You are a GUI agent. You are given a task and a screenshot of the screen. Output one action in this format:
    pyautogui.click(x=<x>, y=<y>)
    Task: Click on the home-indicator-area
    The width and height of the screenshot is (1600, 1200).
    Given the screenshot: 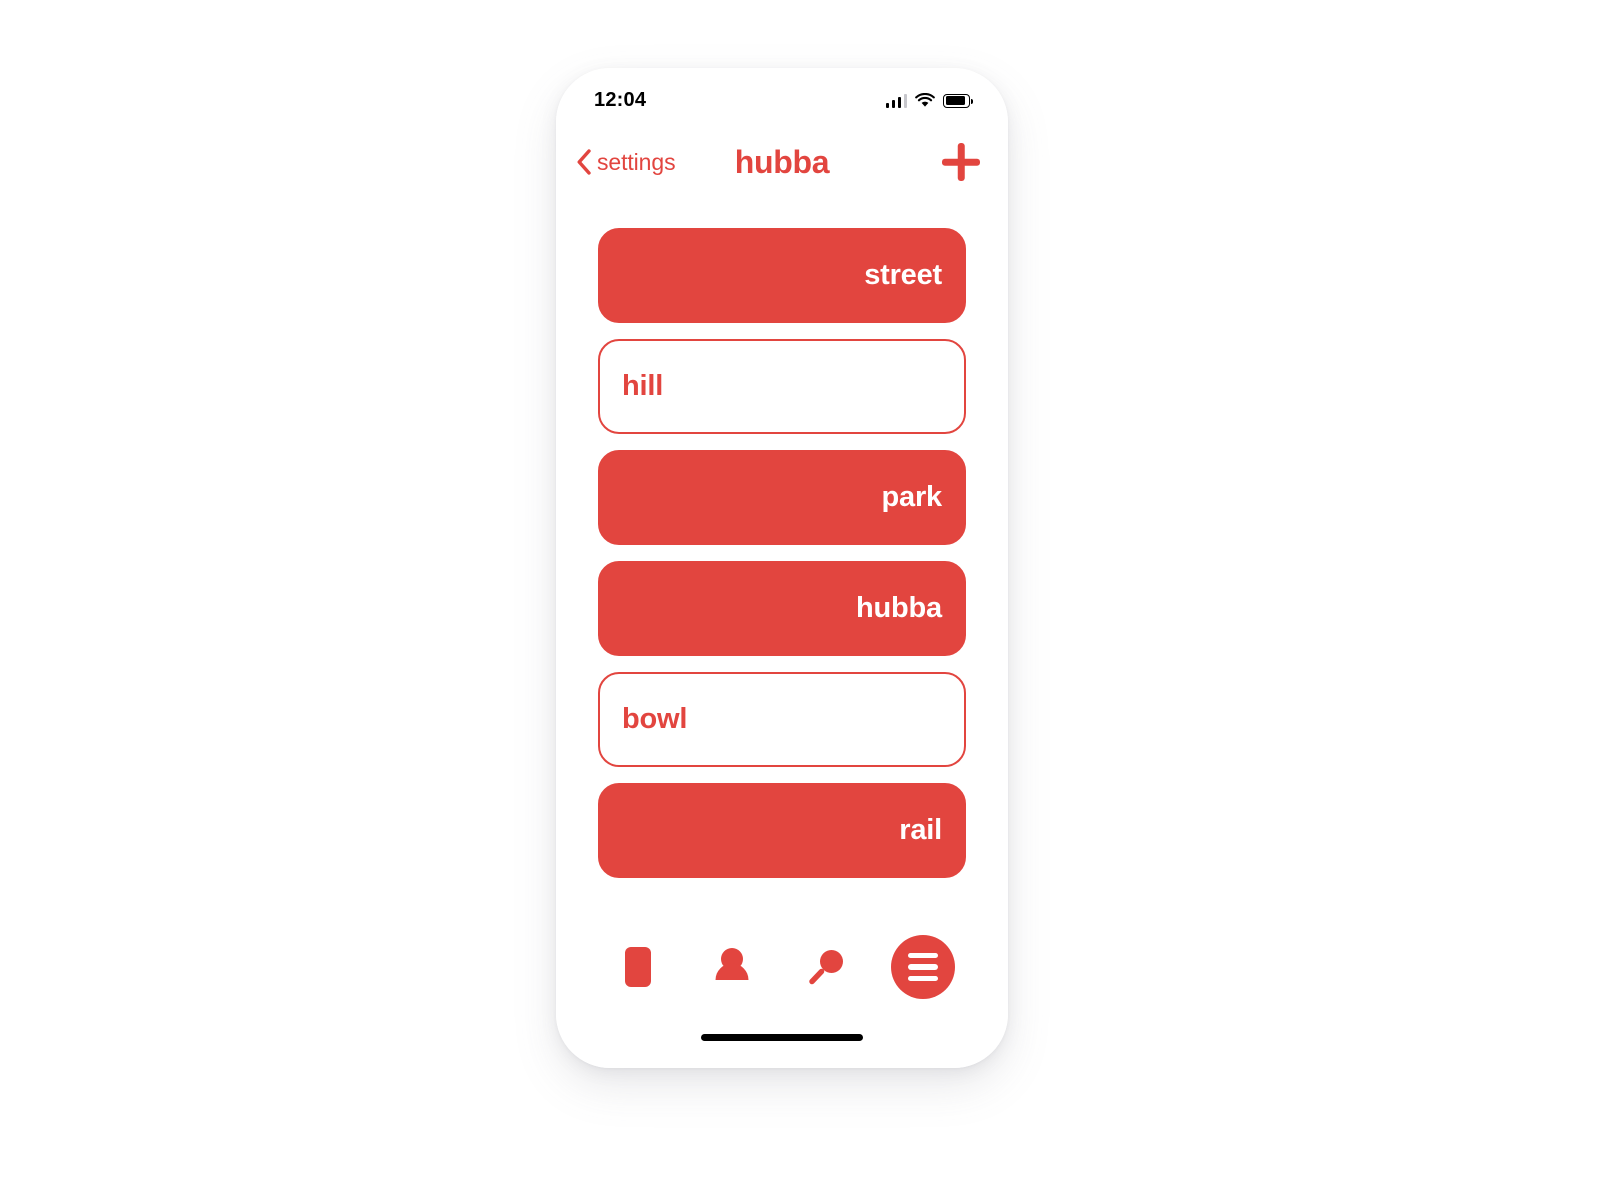 What is the action you would take?
    pyautogui.click(x=782, y=1051)
    